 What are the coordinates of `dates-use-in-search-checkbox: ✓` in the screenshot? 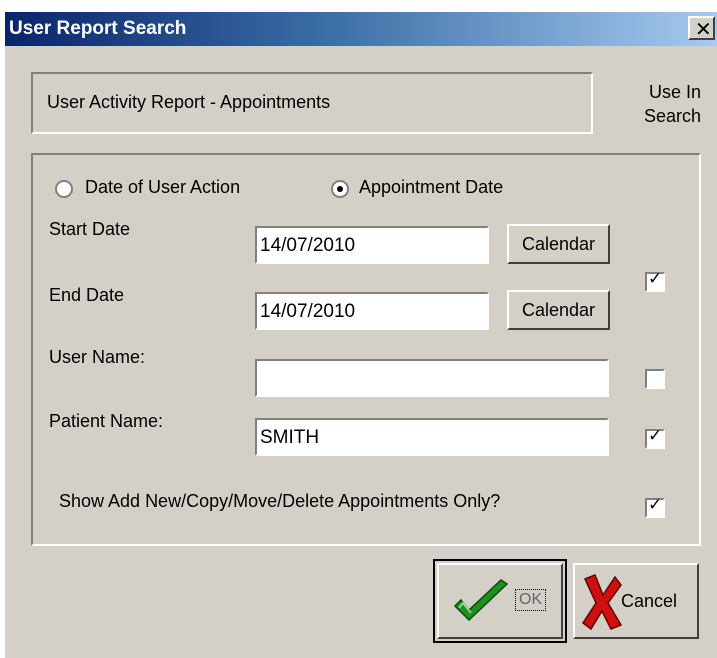 It's located at (655, 280).